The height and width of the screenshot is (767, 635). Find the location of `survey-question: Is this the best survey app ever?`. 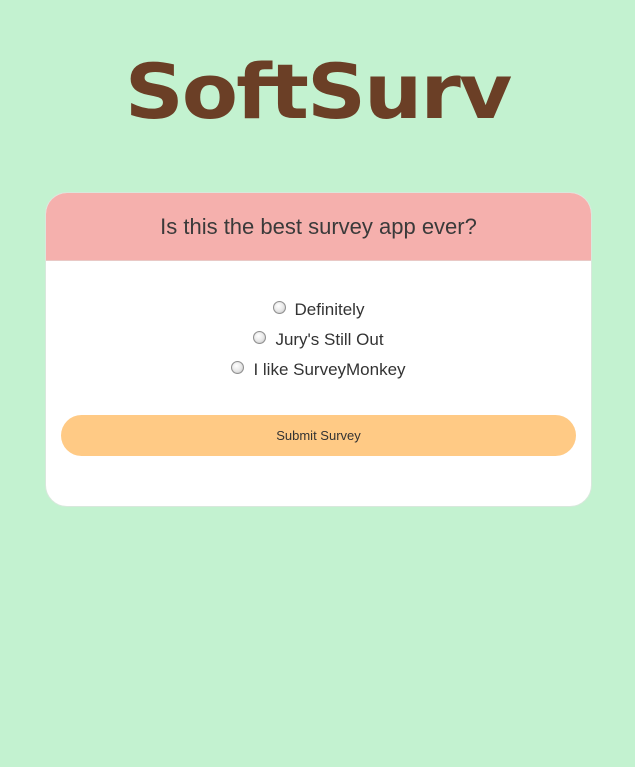

survey-question: Is this the best survey app ever? is located at coordinates (318, 226).